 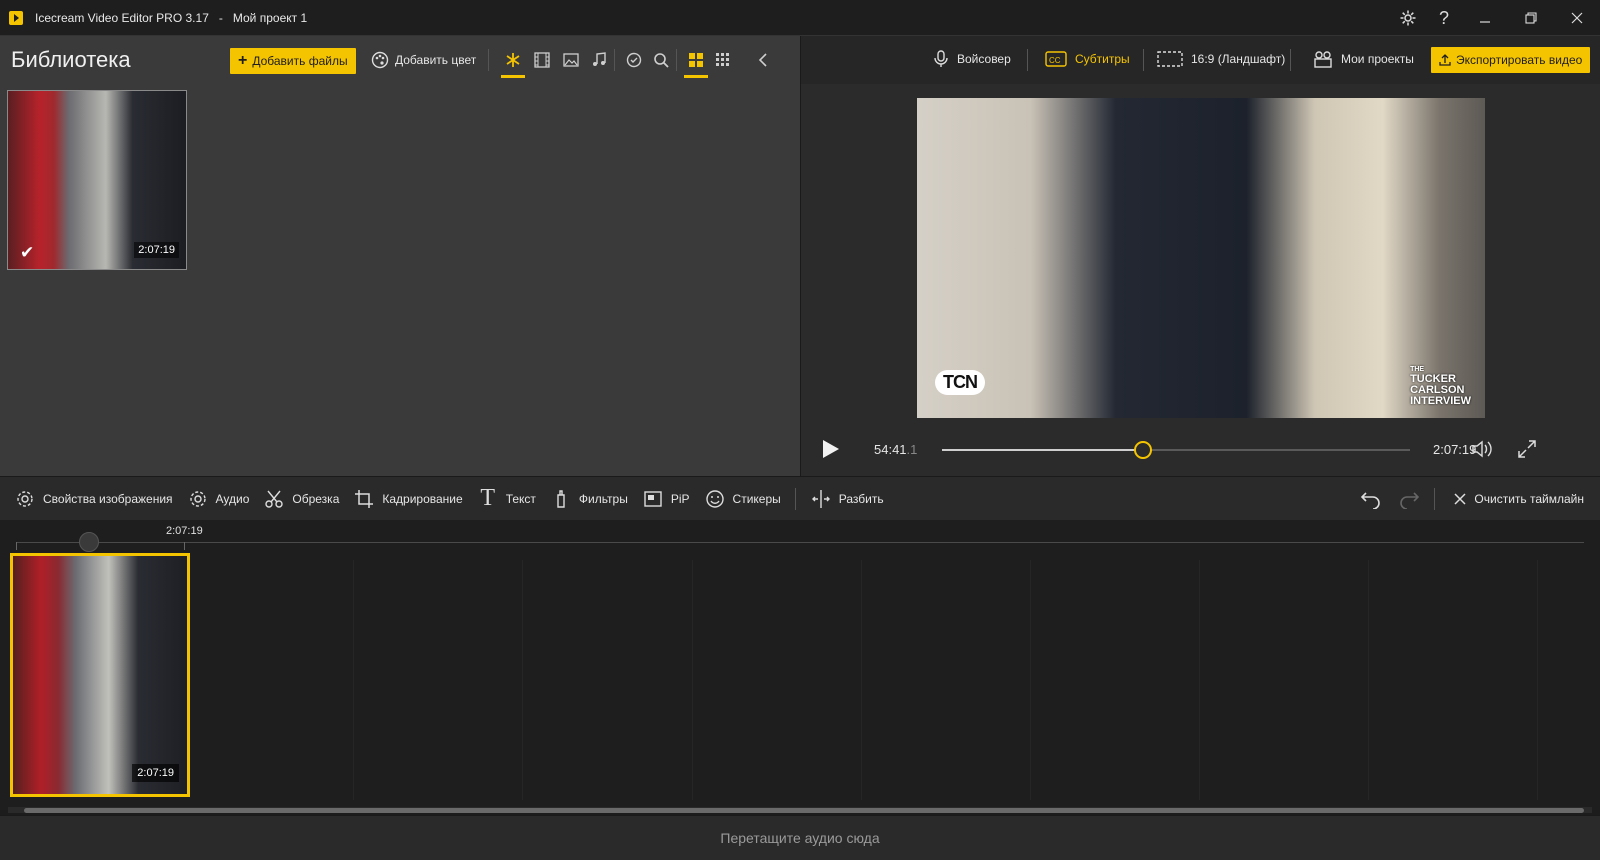 What do you see at coordinates (1455, 449) in the screenshot?
I see `total-time: 2:07:19` at bounding box center [1455, 449].